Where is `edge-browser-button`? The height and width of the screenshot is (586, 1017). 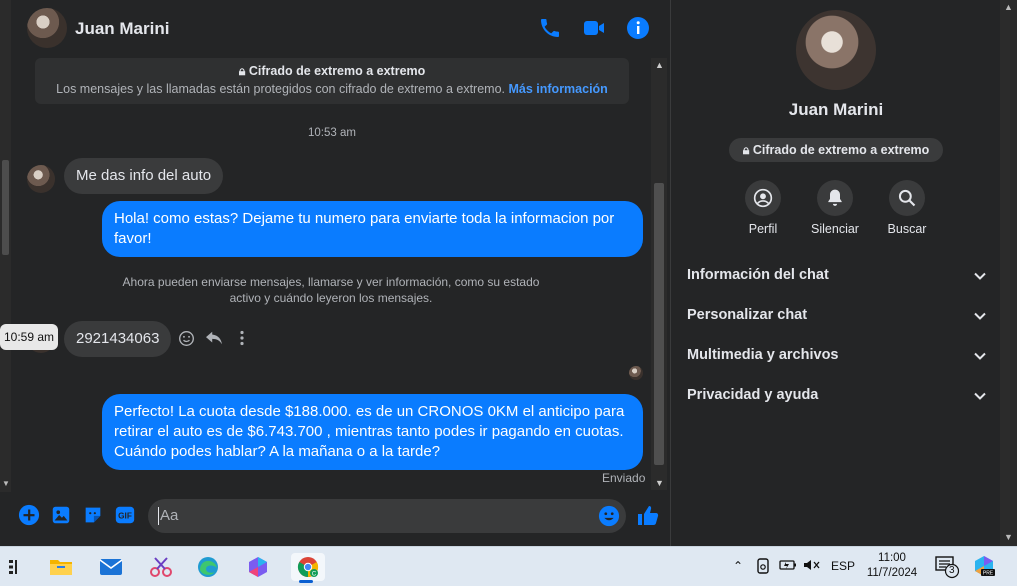 edge-browser-button is located at coordinates (208, 567).